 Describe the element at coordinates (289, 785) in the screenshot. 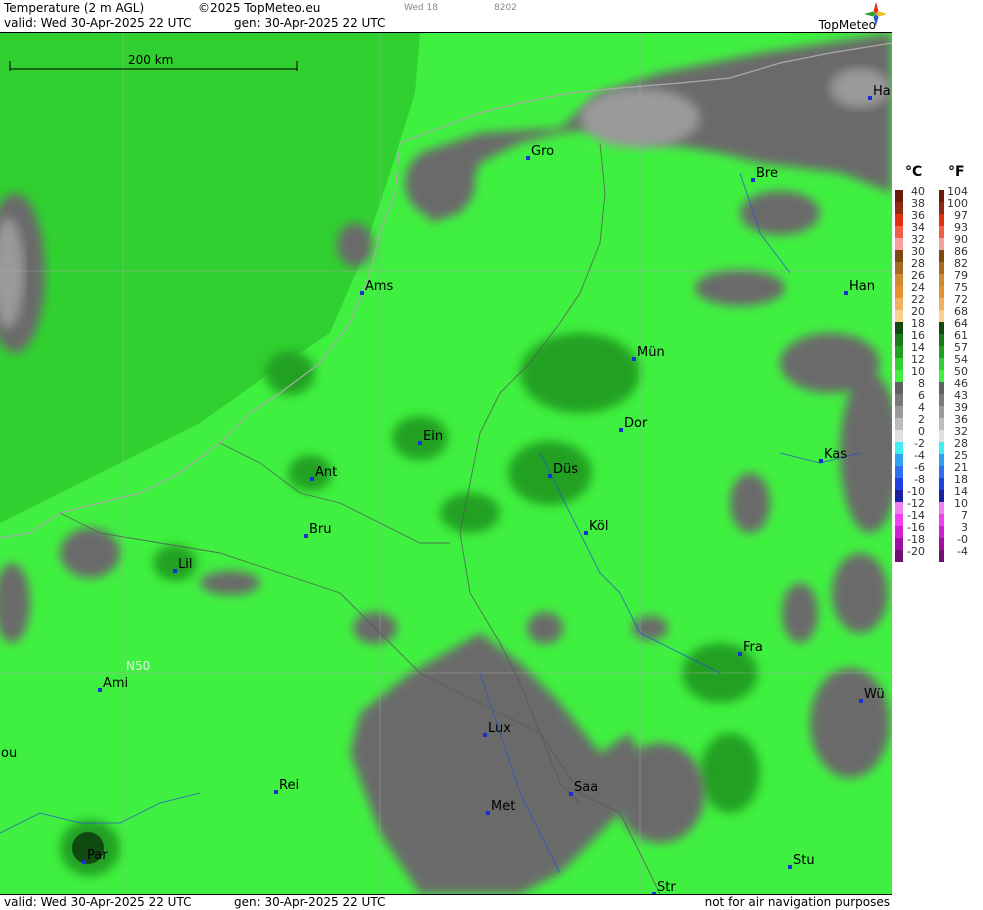

I see `city-label-rei: Rei` at that location.